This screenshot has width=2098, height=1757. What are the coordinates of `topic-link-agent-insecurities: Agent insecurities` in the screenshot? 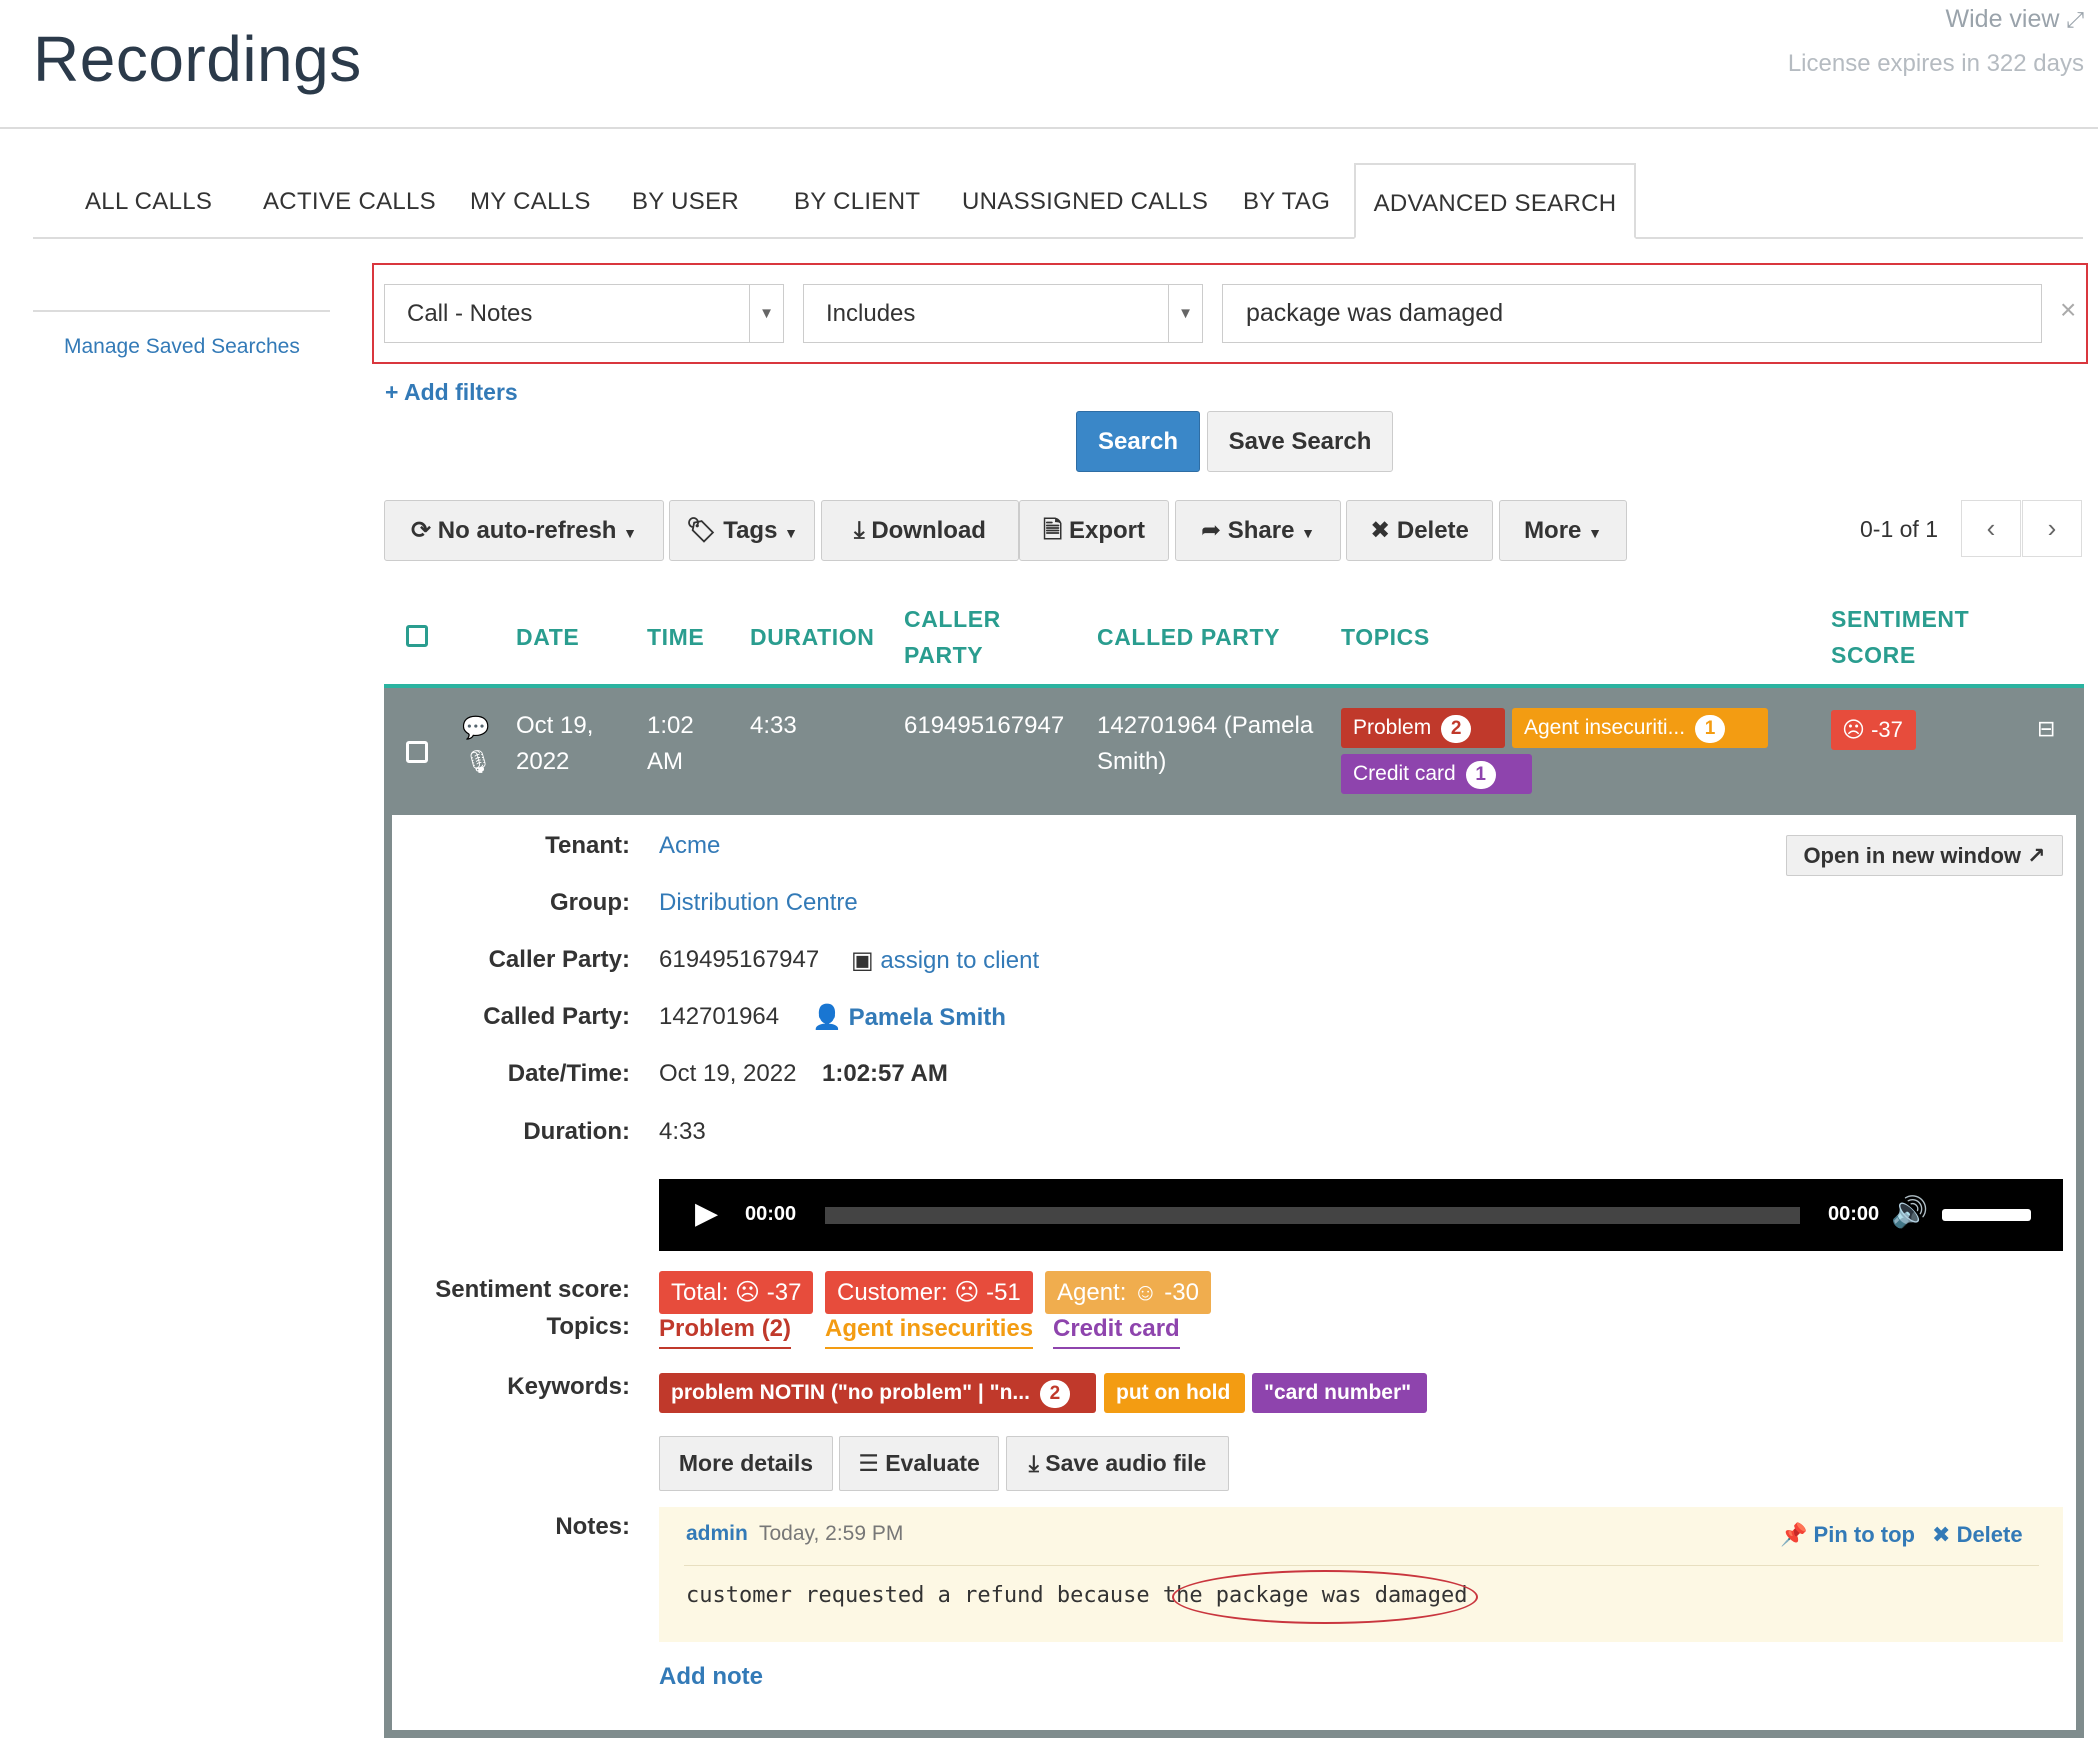 It's located at (929, 1332).